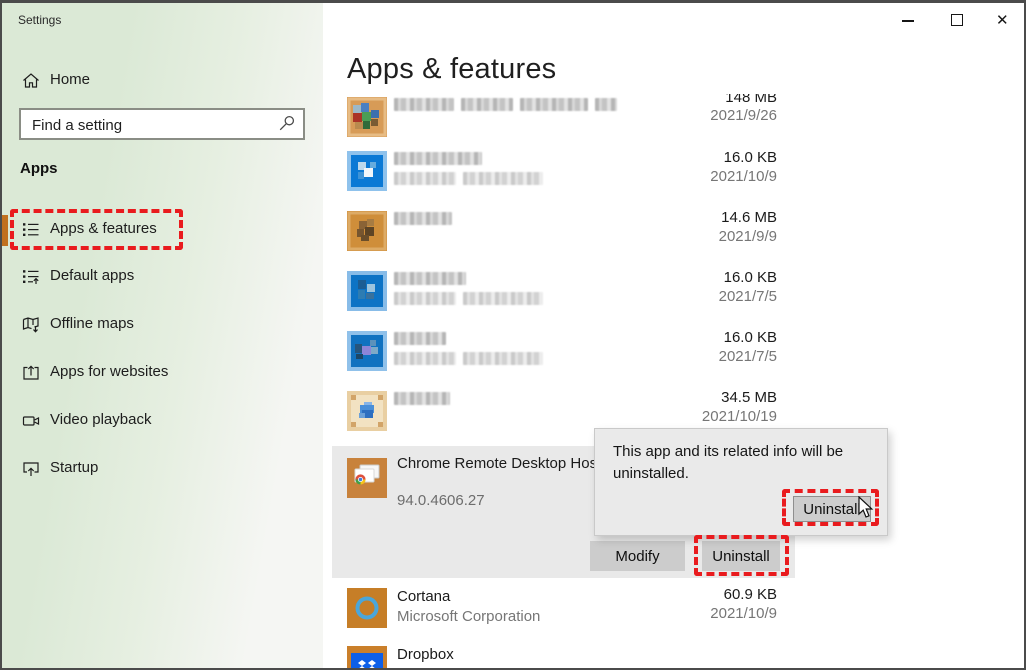 This screenshot has width=1026, height=670. I want to click on search-icon, so click(286, 126).